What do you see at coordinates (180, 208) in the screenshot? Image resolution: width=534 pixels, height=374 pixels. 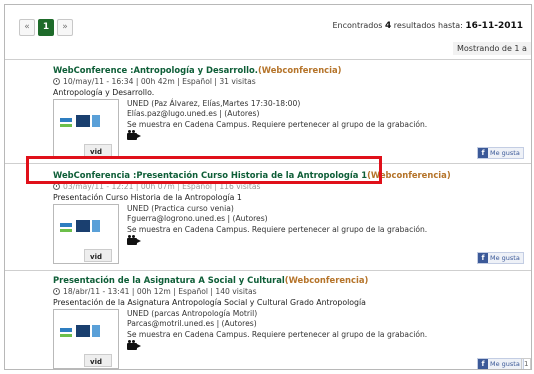 I see `result-owner: UNED (Practica curso venia)` at bounding box center [180, 208].